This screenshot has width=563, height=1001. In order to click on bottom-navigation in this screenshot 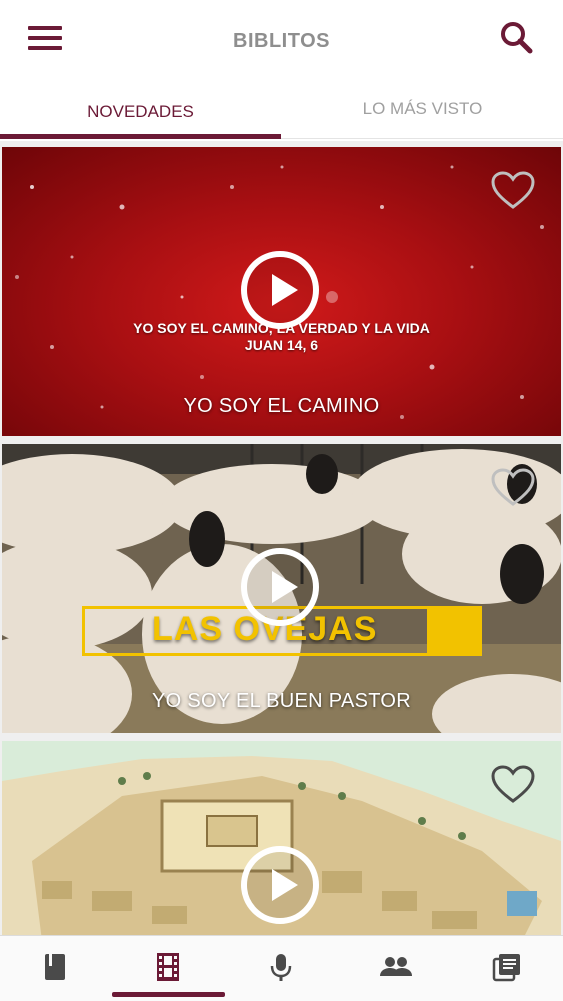, I will do `click(281, 968)`.